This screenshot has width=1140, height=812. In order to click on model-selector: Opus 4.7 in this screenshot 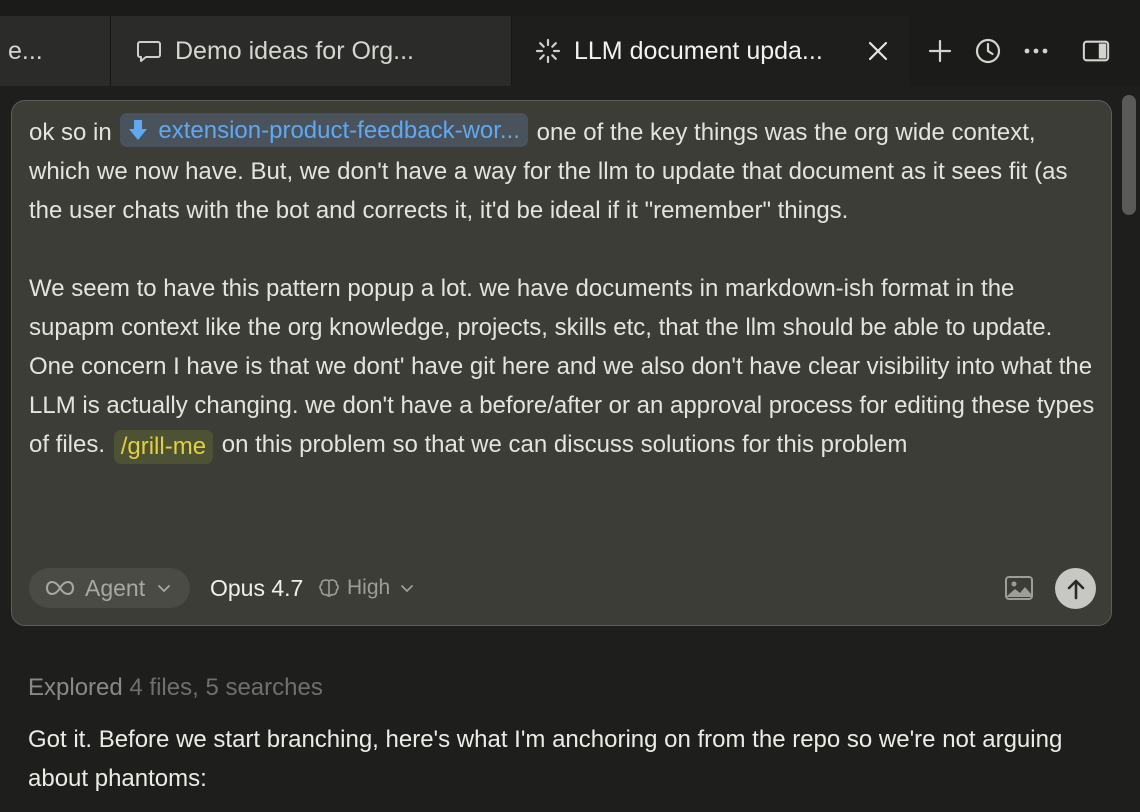, I will do `click(256, 588)`.